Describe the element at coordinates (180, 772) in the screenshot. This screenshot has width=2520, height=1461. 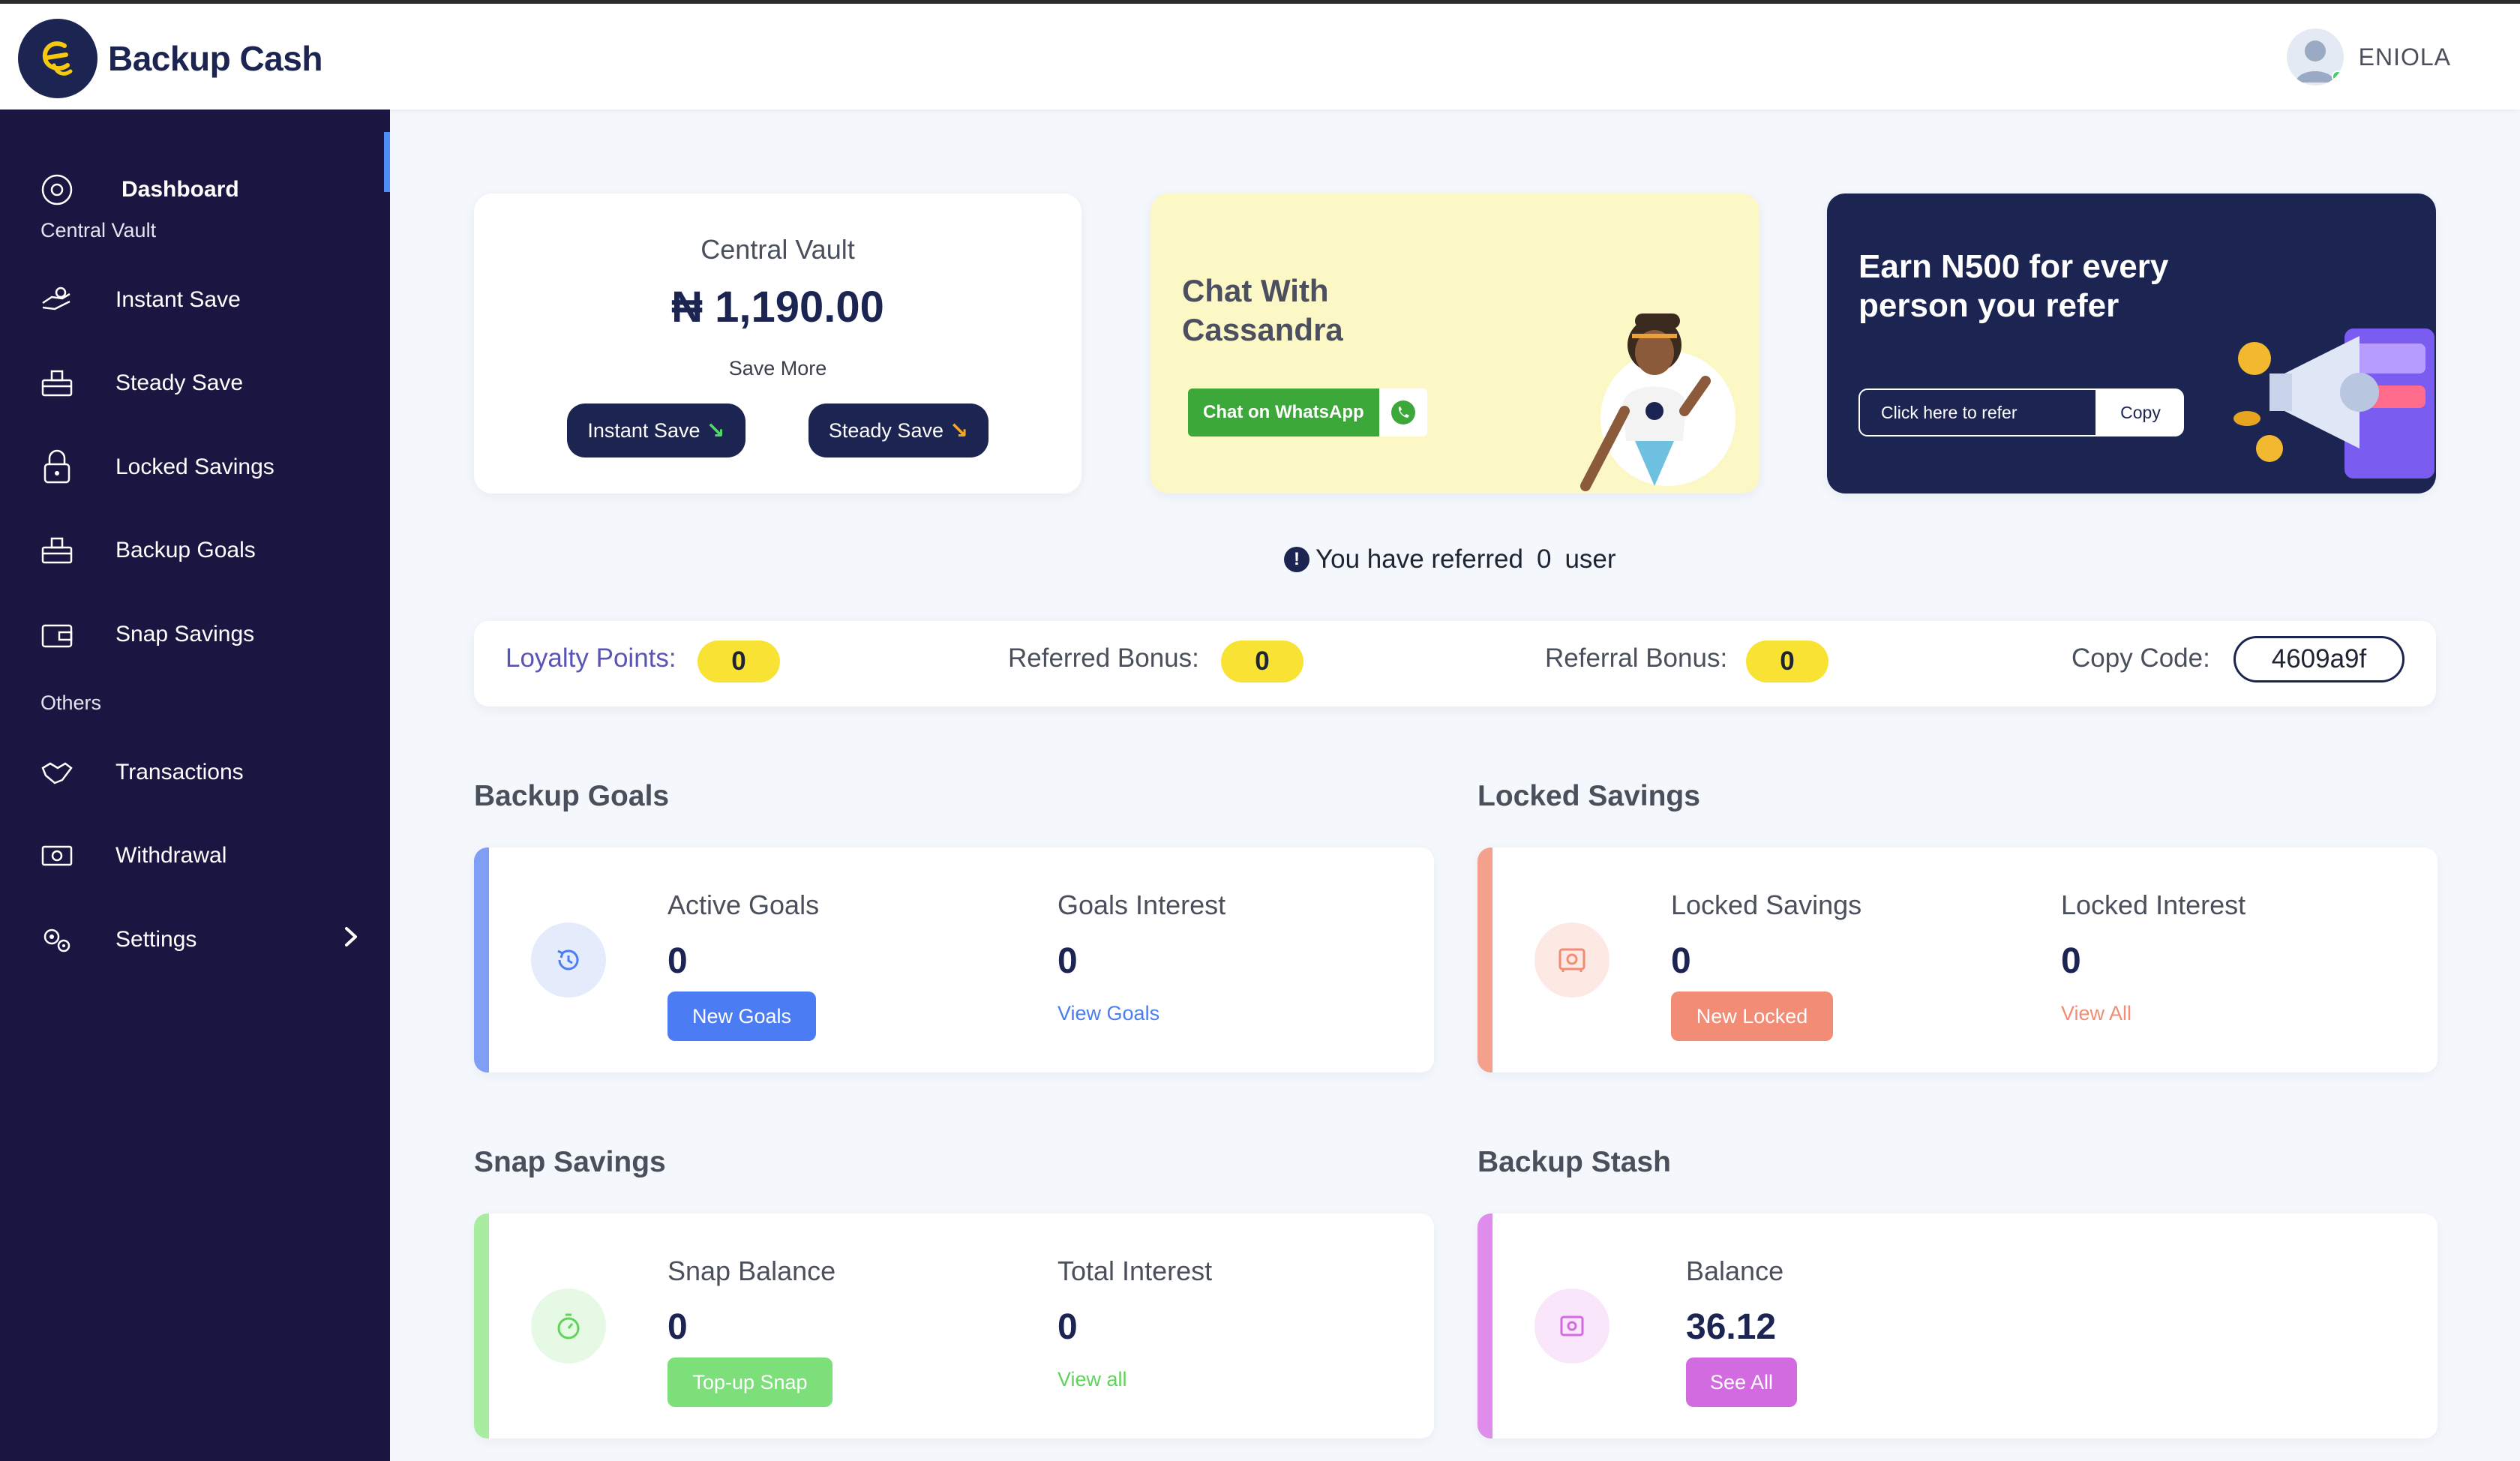
I see `sidebar-item-label: Transactions` at that location.